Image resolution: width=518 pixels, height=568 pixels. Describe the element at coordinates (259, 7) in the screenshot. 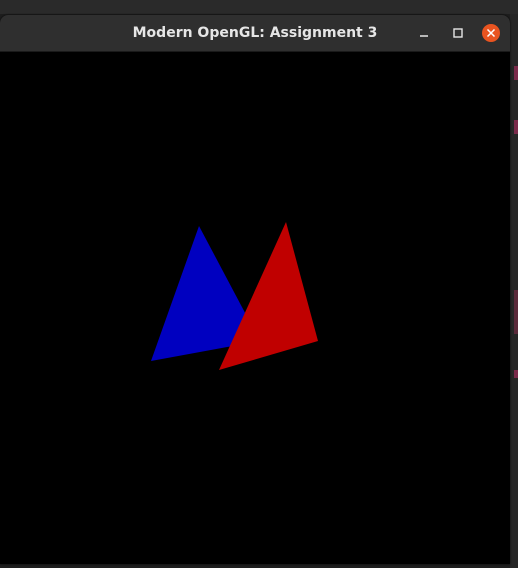

I see `top-panel` at that location.